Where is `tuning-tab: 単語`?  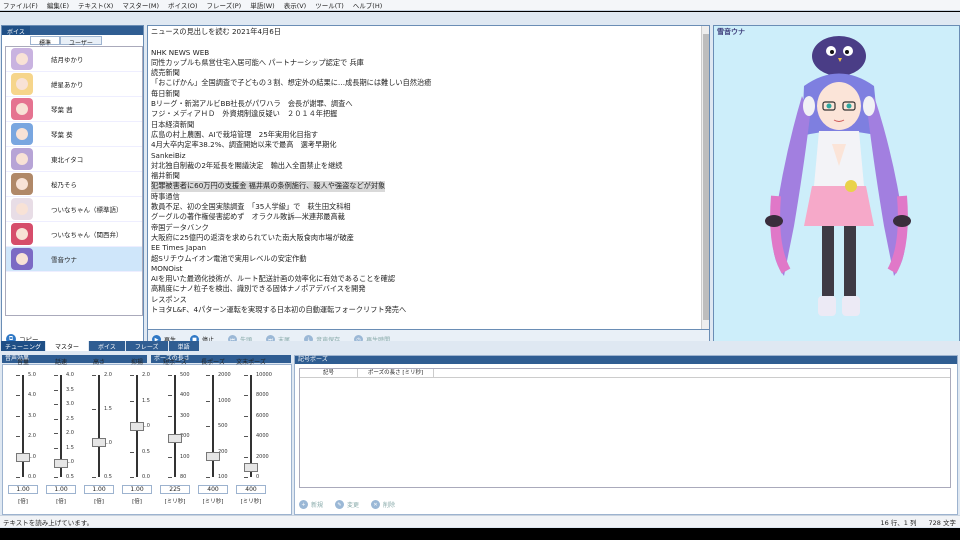 tuning-tab: 単語 is located at coordinates (183, 346).